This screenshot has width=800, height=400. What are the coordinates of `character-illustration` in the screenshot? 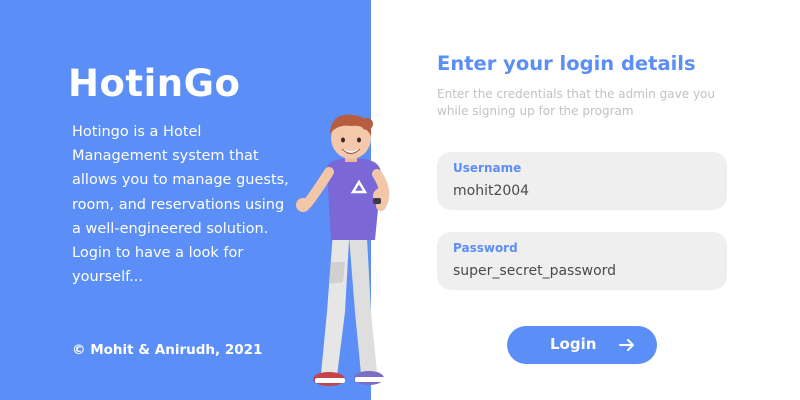 It's located at (343, 250).